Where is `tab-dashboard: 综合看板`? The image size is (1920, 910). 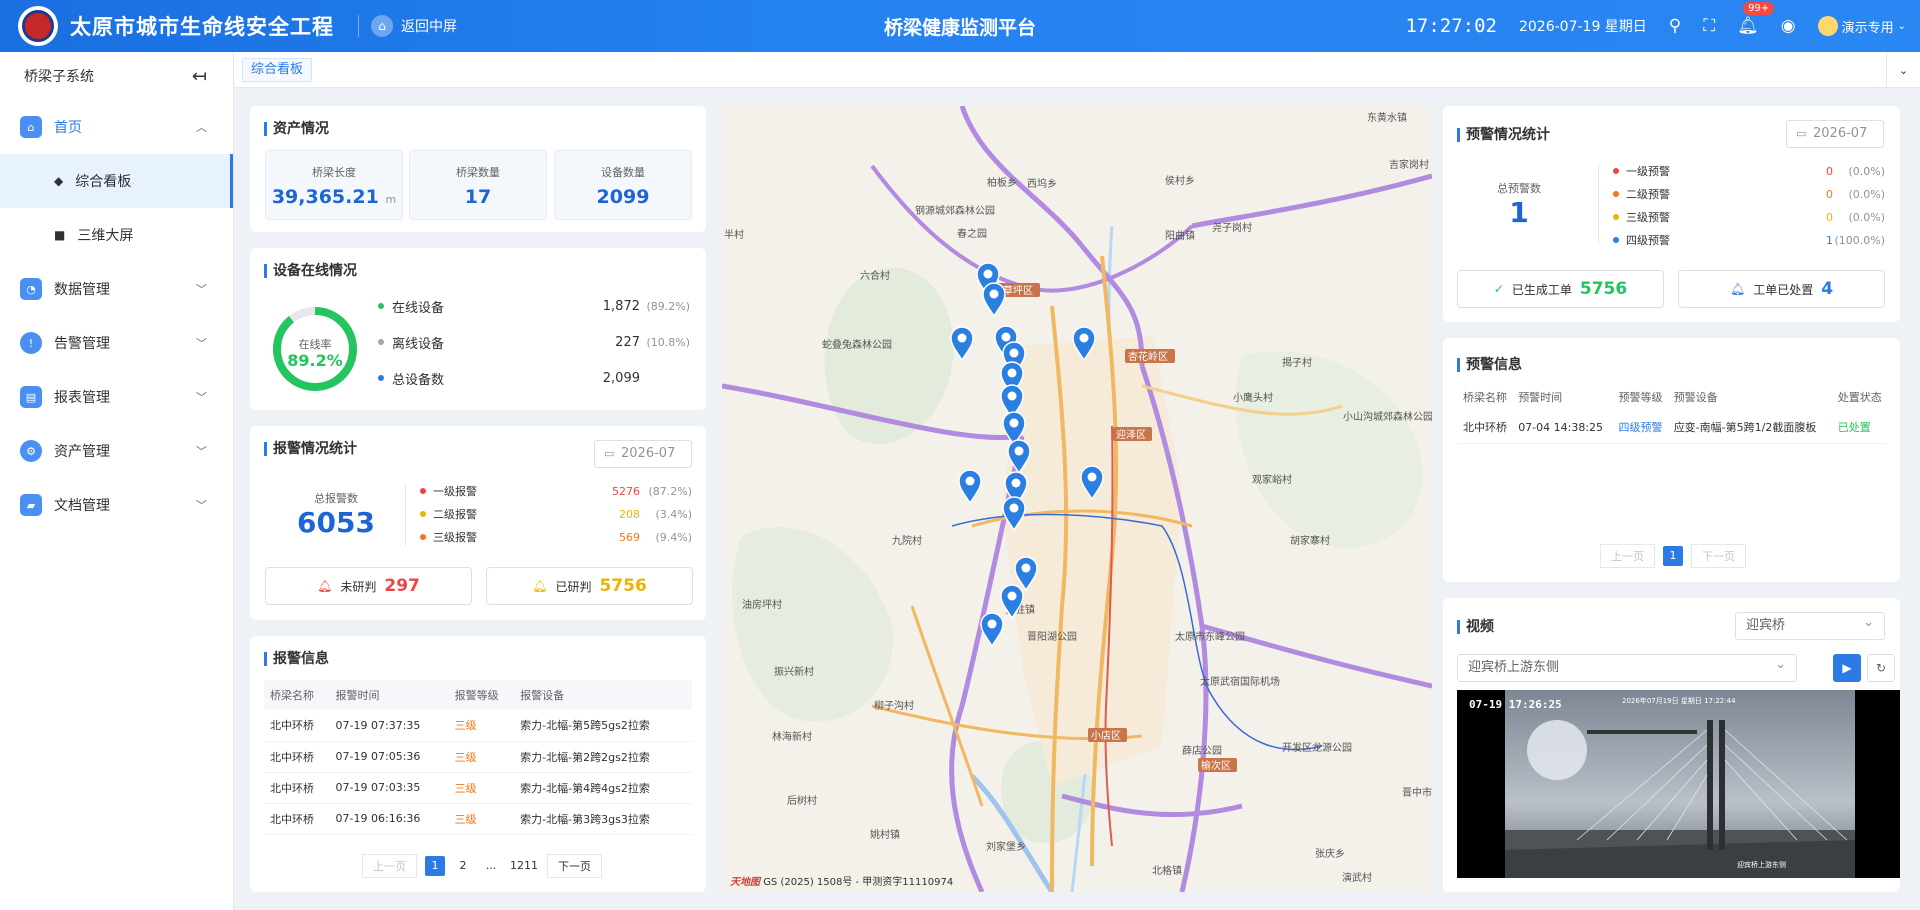
tab-dashboard: 综合看板 is located at coordinates (277, 70).